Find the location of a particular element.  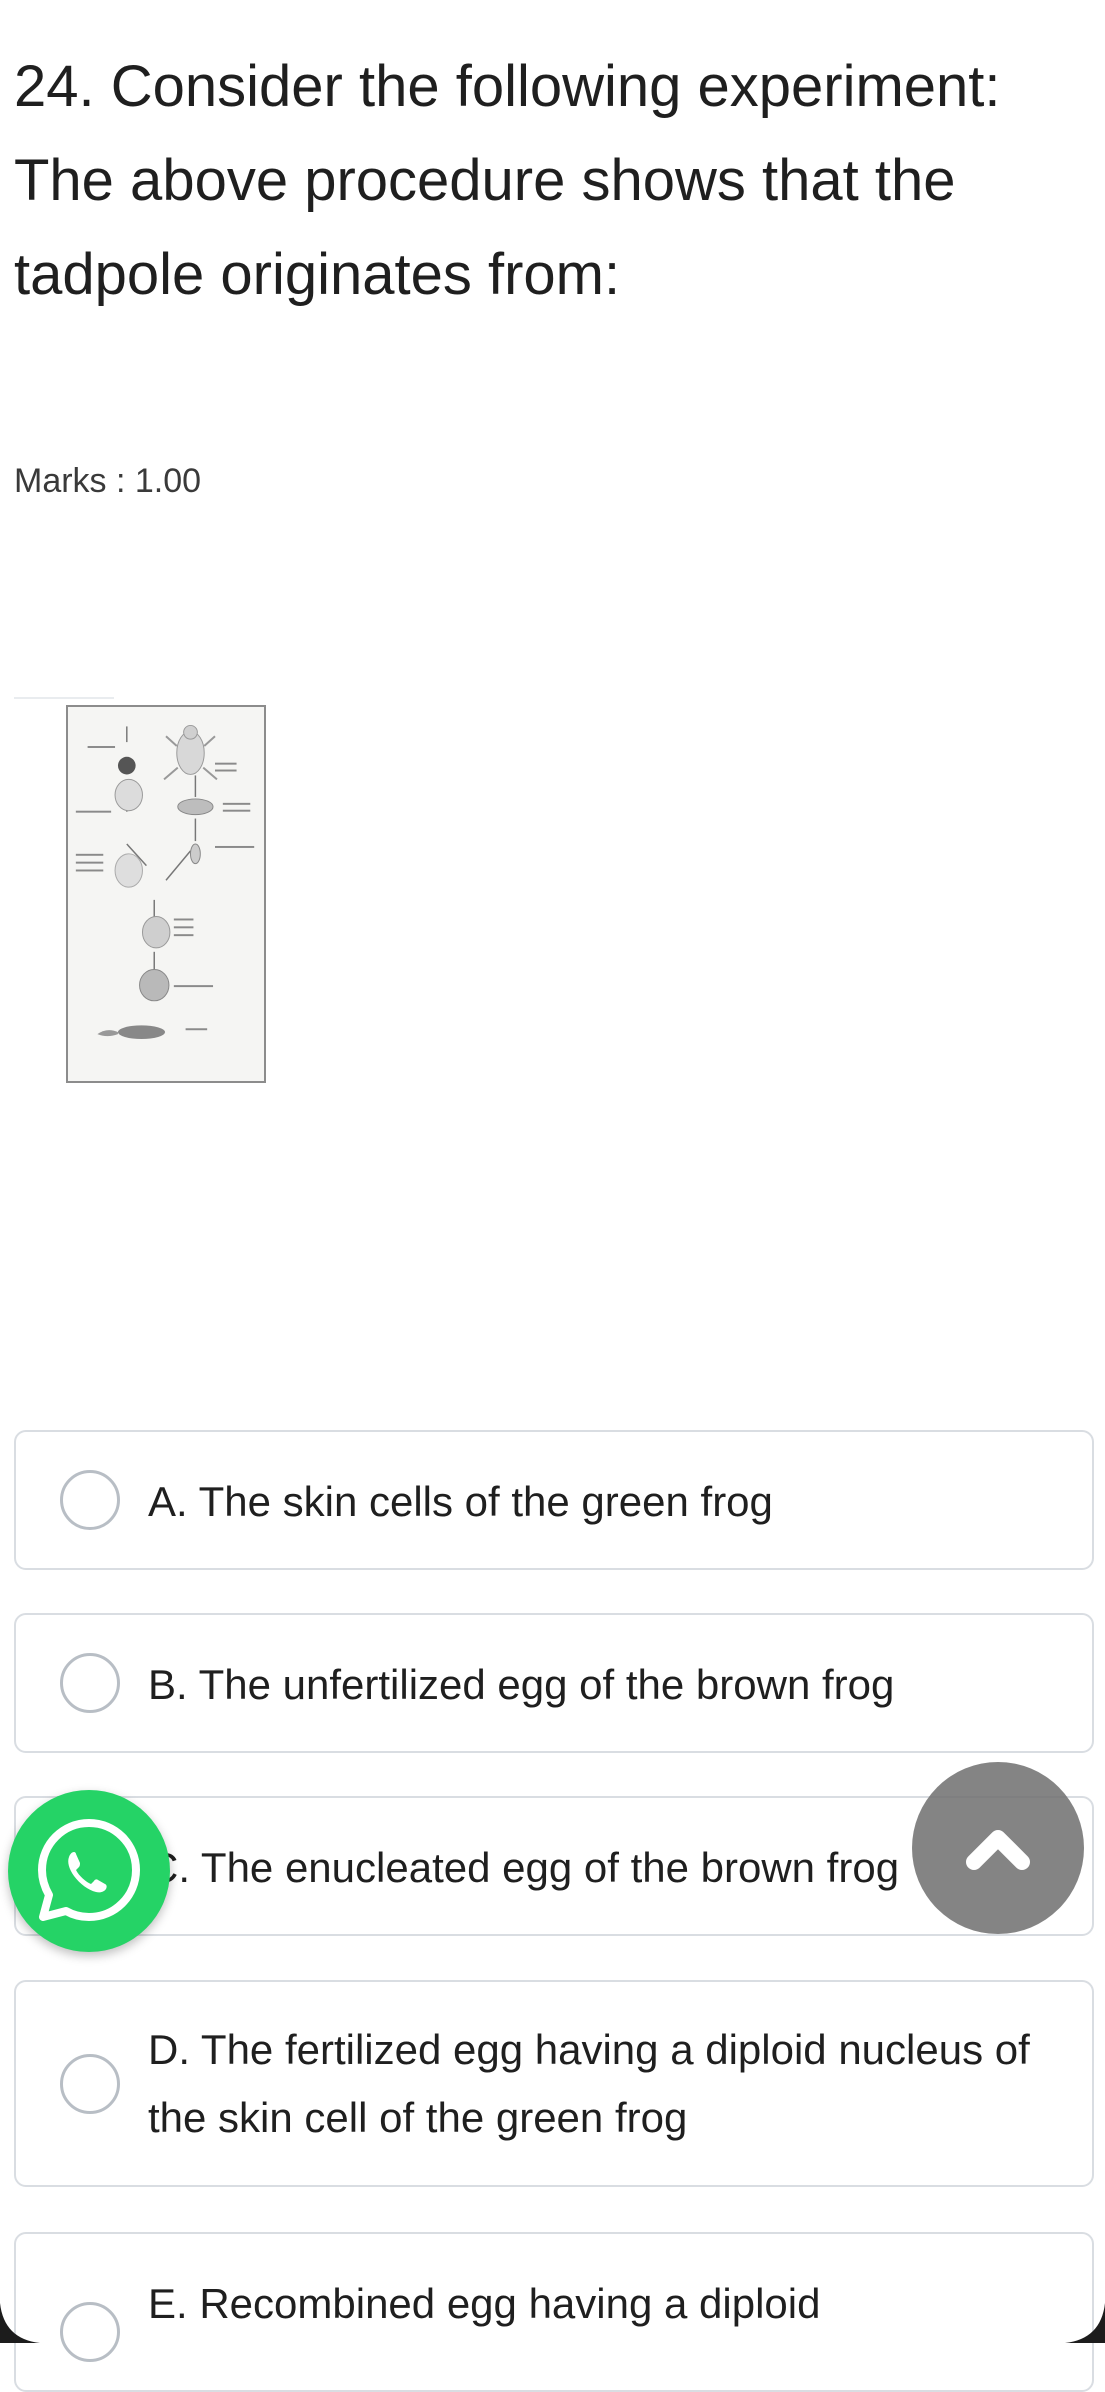

option-e-label: E. Recombined egg having a diploid is located at coordinates (484, 2303).